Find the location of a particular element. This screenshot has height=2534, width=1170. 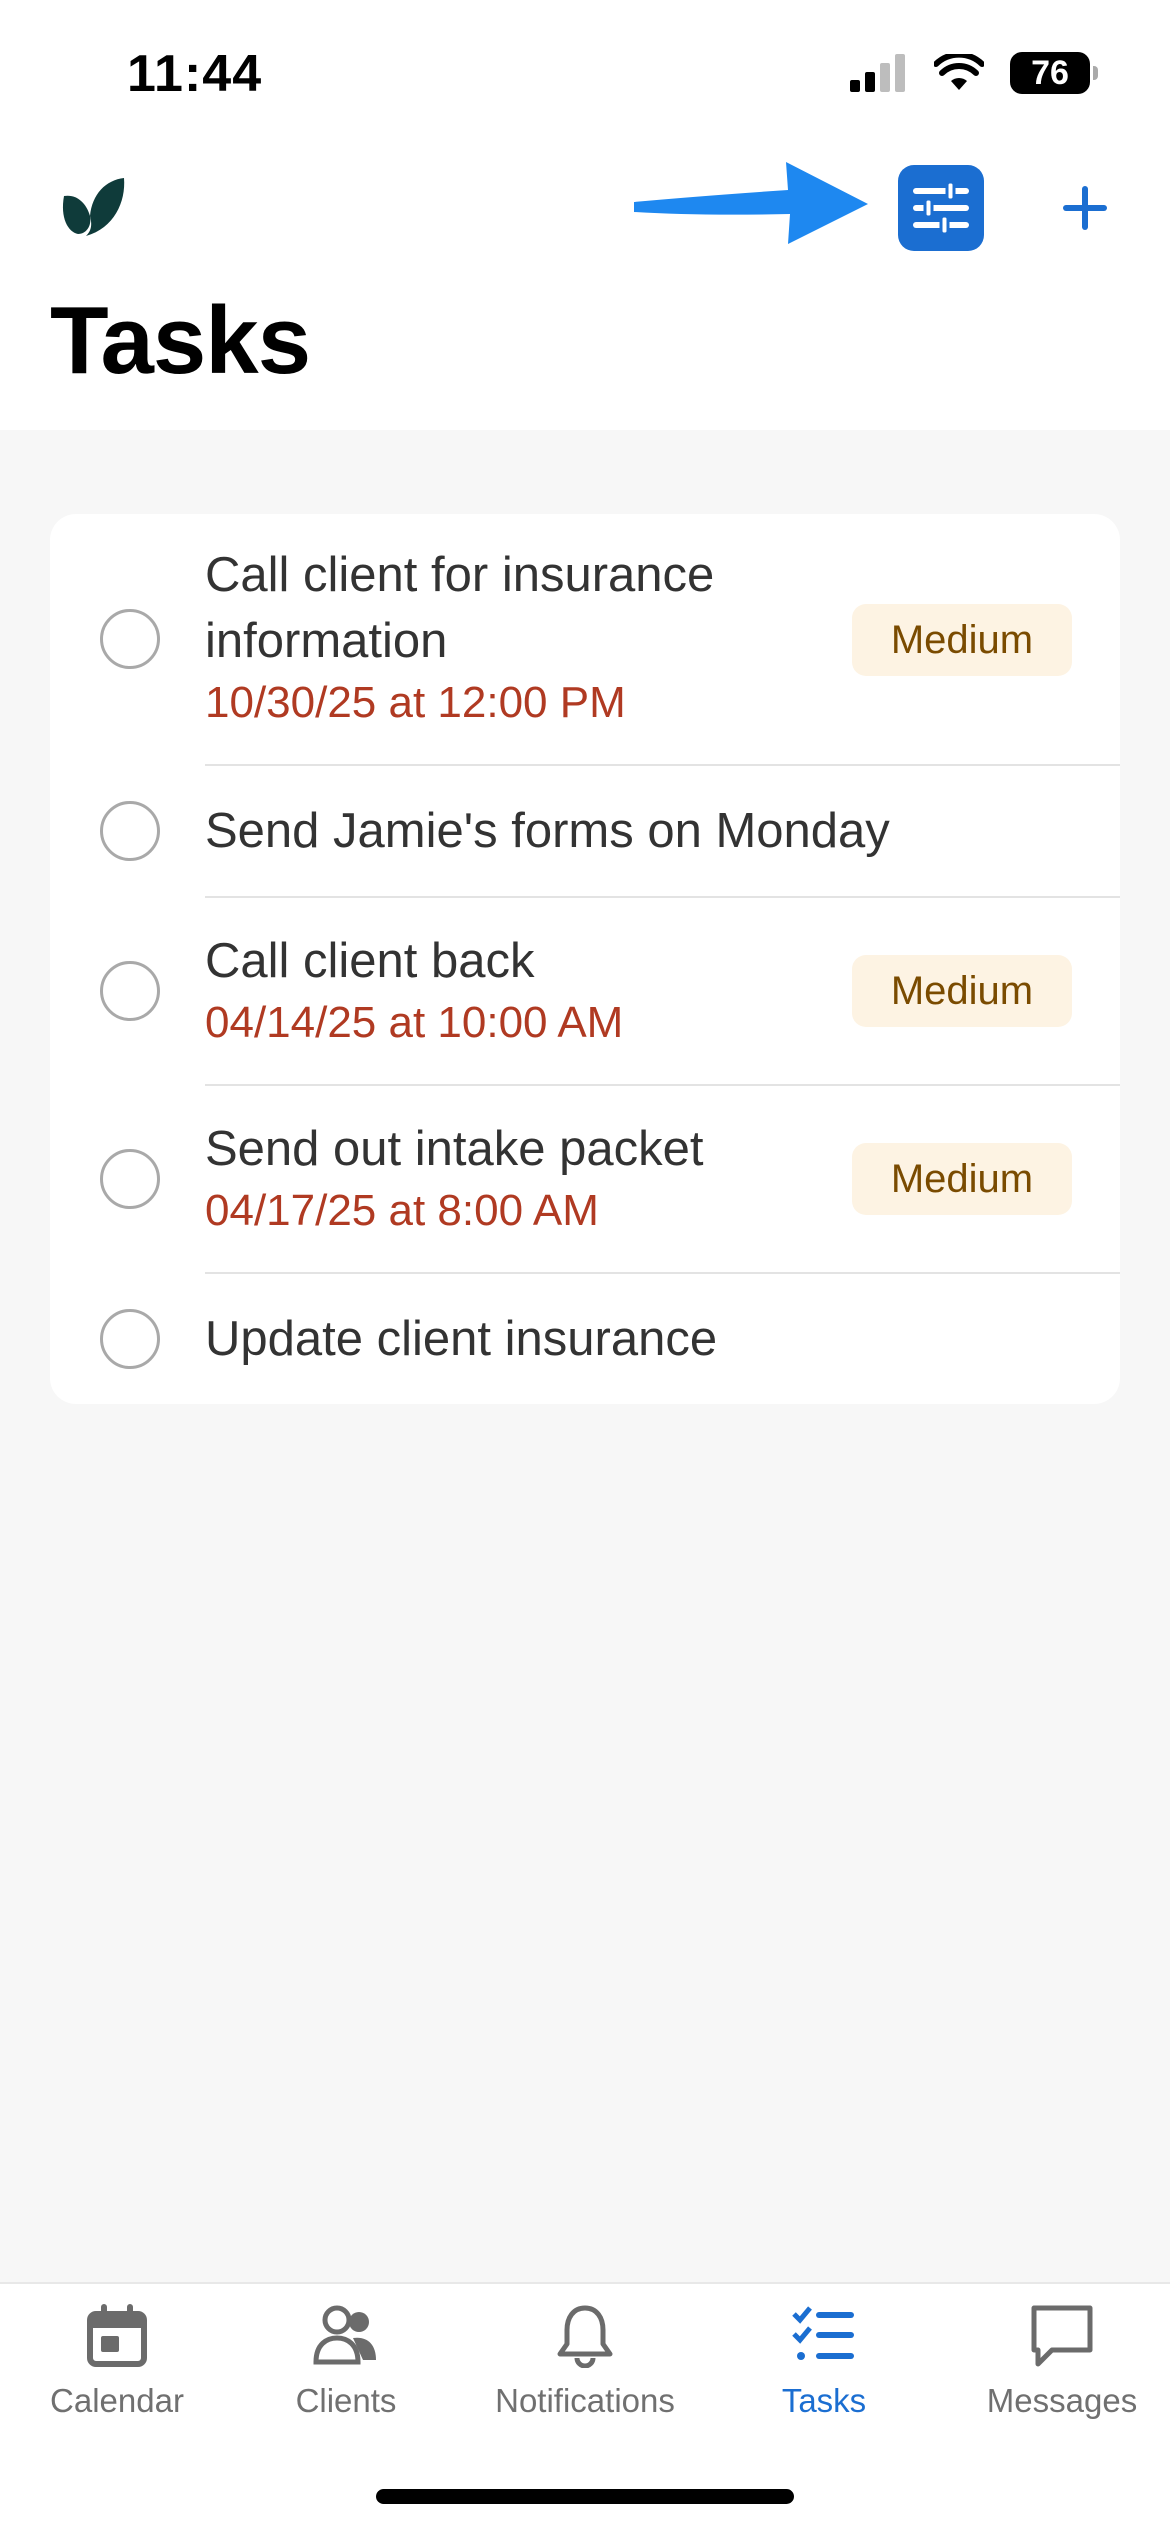

task-title: Send out intake packet is located at coordinates (454, 1149).